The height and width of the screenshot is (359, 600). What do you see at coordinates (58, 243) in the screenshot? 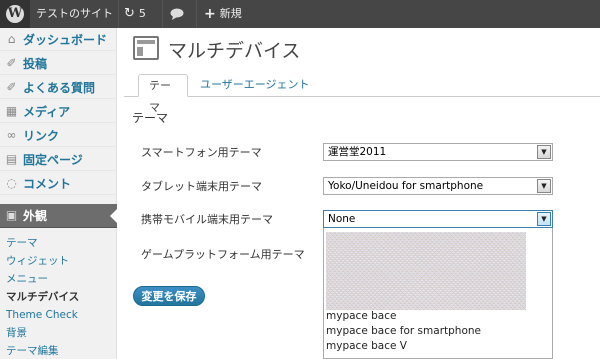
I see `submenu-themes: テーマ` at bounding box center [58, 243].